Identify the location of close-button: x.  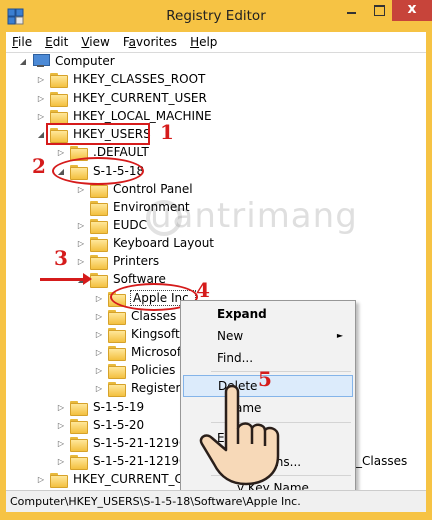
(412, 10).